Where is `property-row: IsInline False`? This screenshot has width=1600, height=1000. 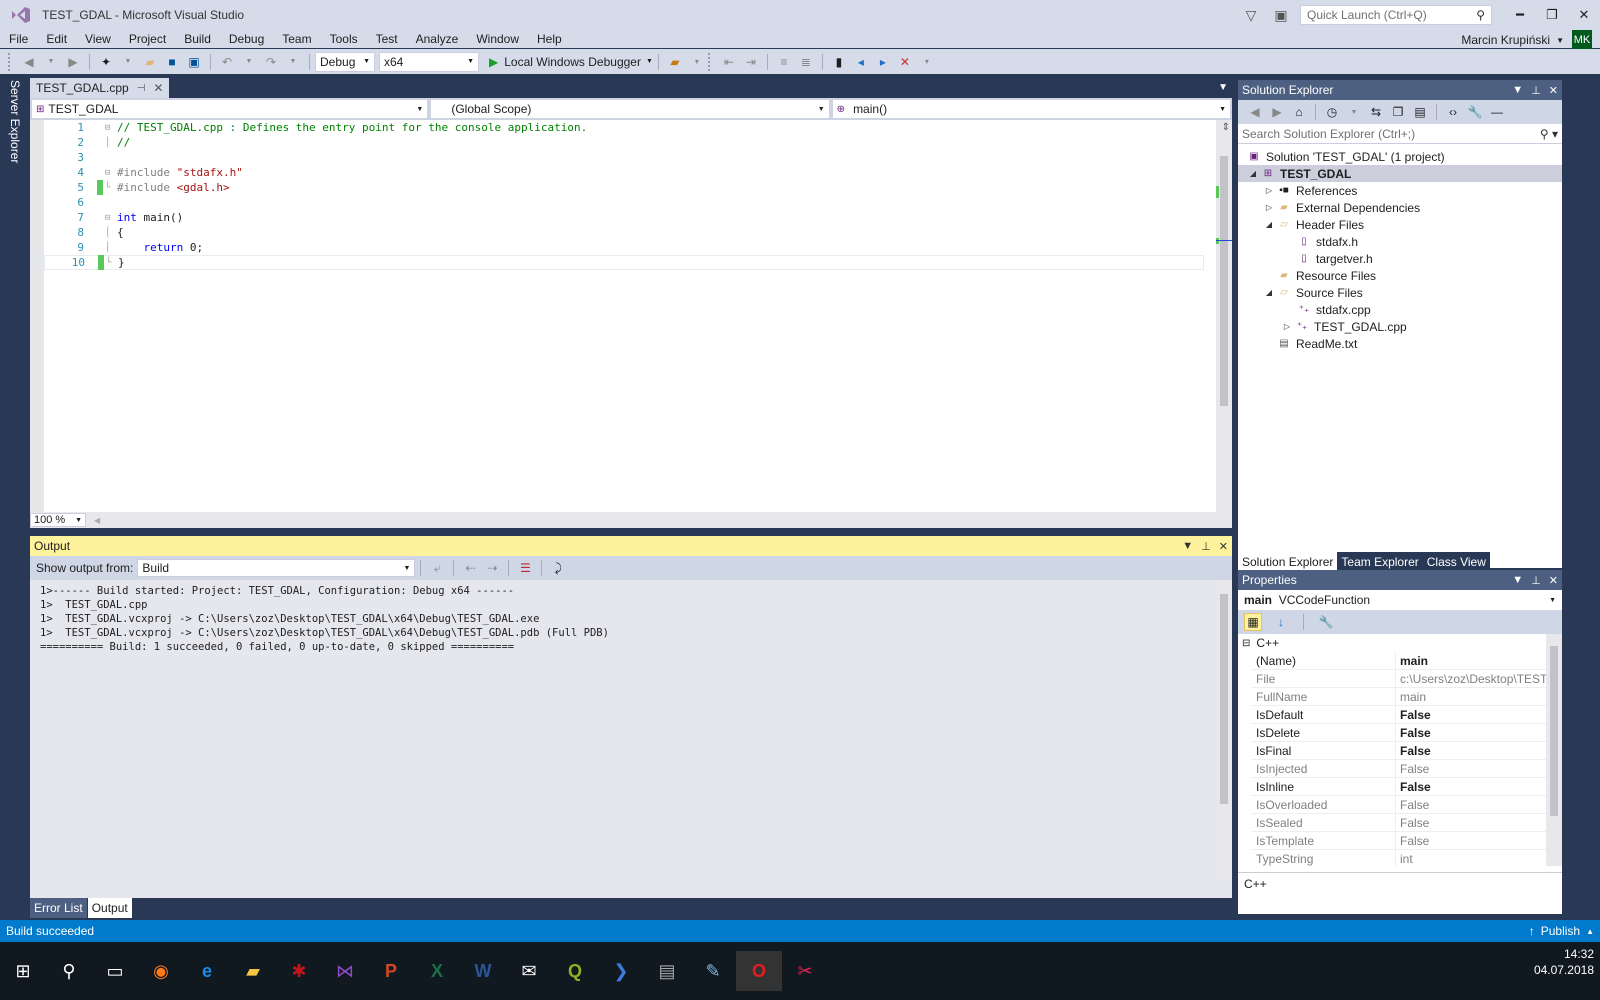 property-row: IsInline False is located at coordinates (1399, 787).